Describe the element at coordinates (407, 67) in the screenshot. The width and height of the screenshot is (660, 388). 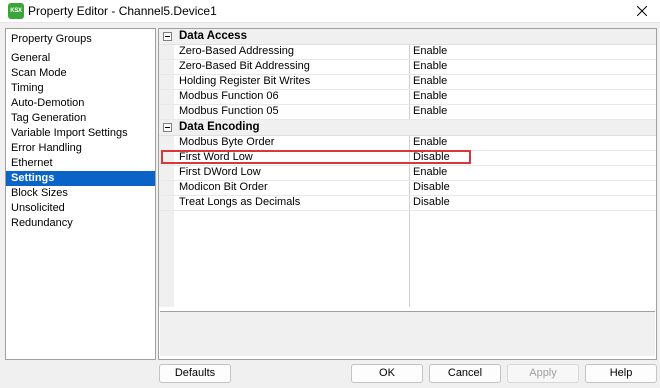
I see `property-row: Zero-Based Bit Addressing Enable` at that location.